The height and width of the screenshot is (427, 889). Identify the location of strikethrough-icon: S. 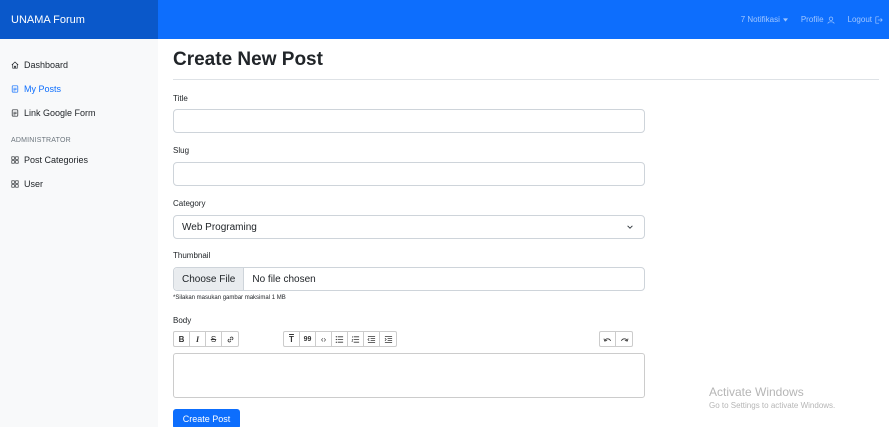
(213, 339).